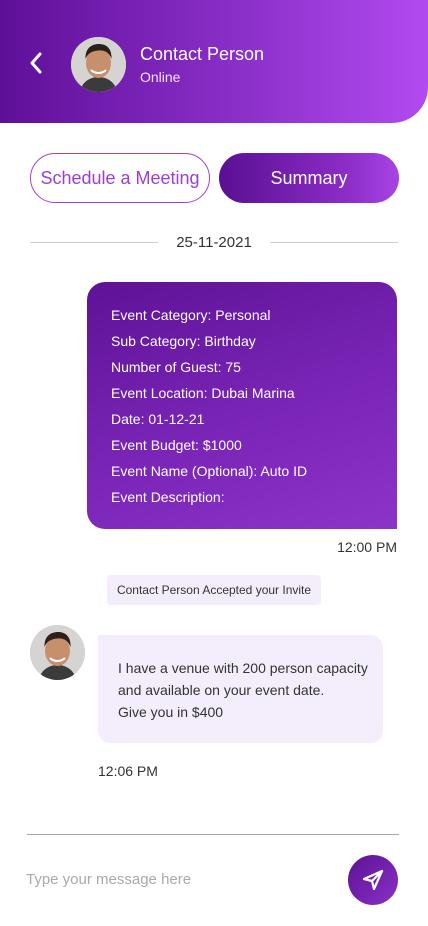 The image size is (428, 926). I want to click on send-button, so click(373, 880).